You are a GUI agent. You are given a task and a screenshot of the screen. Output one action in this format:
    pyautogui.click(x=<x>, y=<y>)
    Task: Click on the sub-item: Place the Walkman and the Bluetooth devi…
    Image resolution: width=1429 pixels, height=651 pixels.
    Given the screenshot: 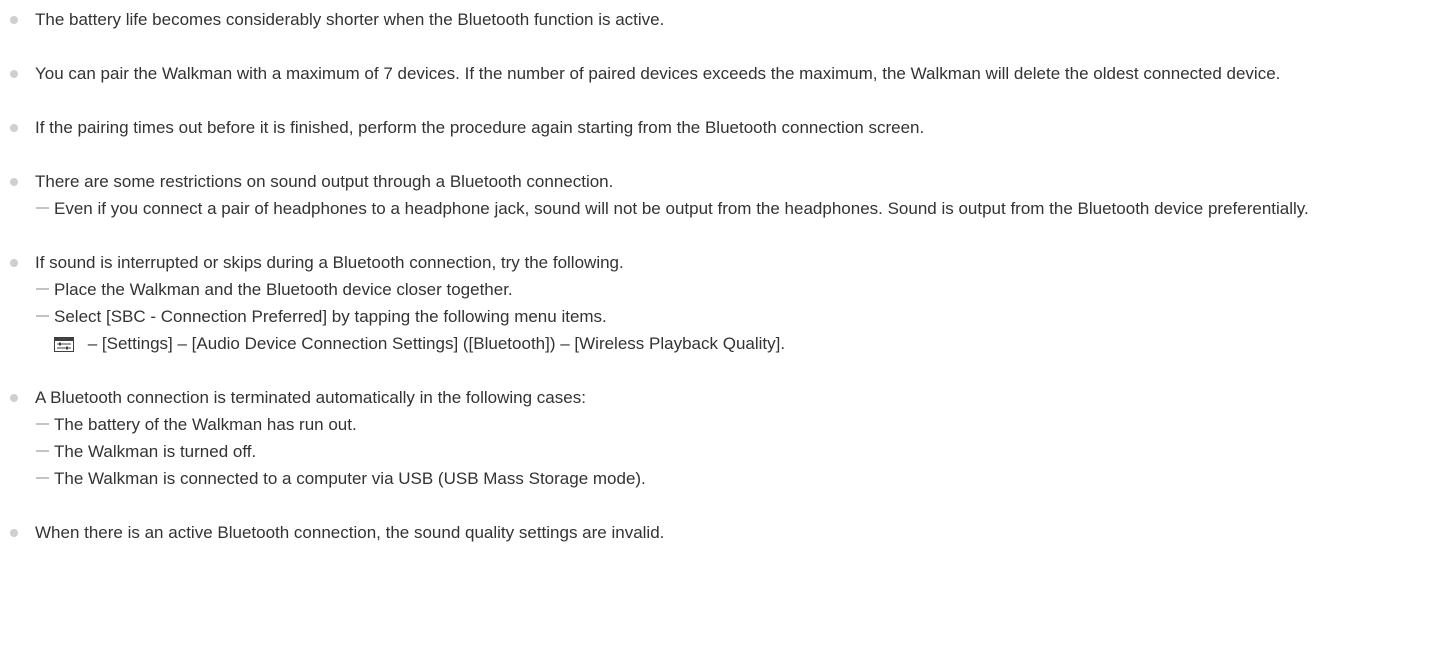 What is the action you would take?
    pyautogui.click(x=726, y=289)
    